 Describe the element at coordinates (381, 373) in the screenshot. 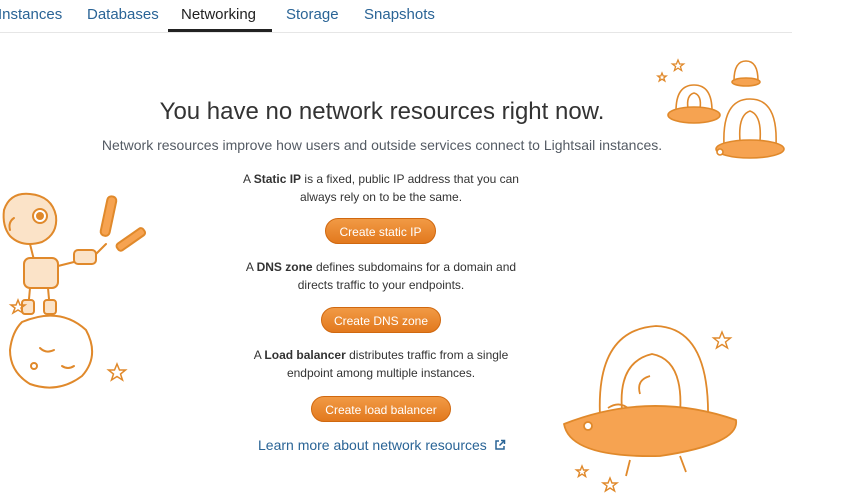

I see `load-balancer-line2: endpoint among multiple instances.` at that location.